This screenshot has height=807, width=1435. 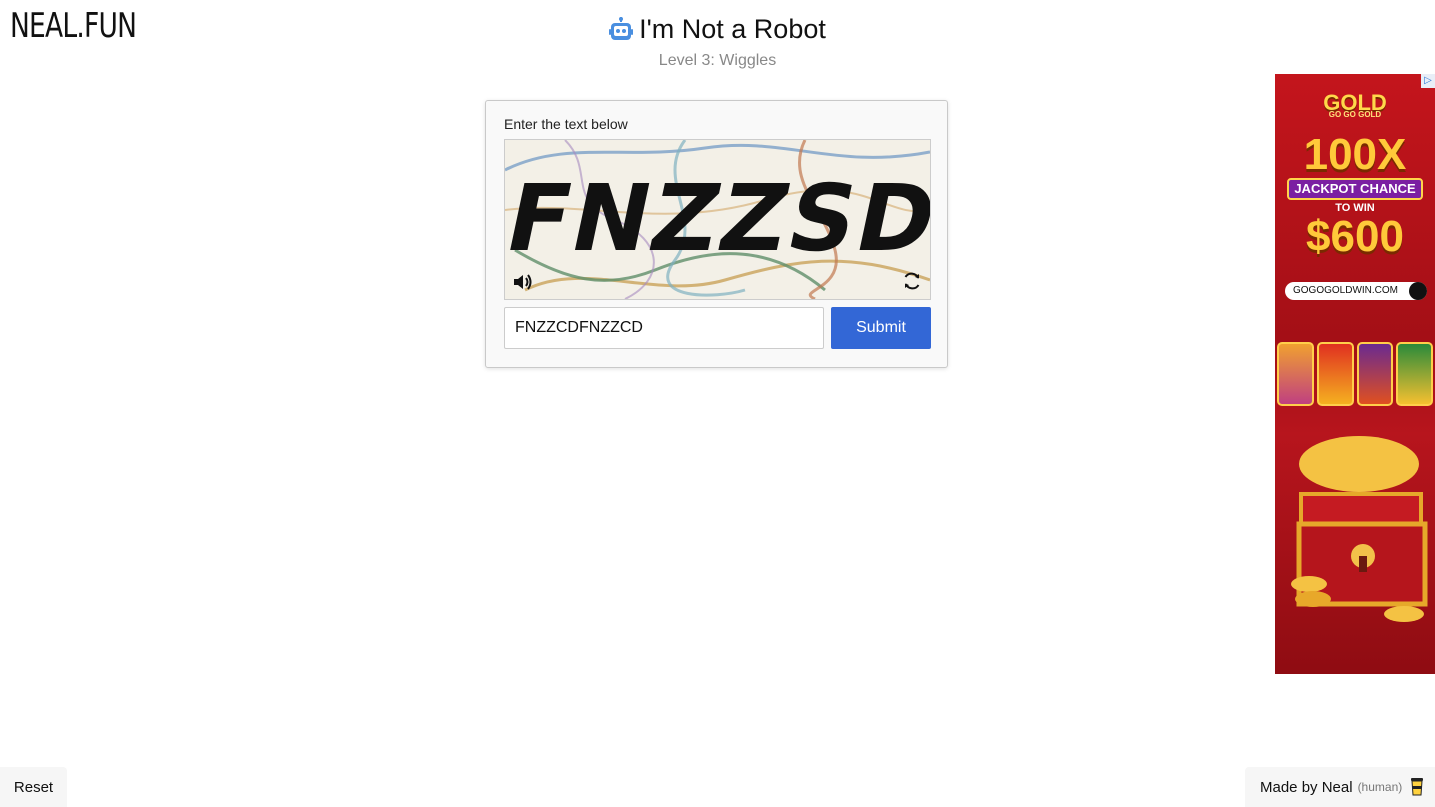 I want to click on ad-url-bar: GOGOGOLDWIN.COM, so click(x=1356, y=291).